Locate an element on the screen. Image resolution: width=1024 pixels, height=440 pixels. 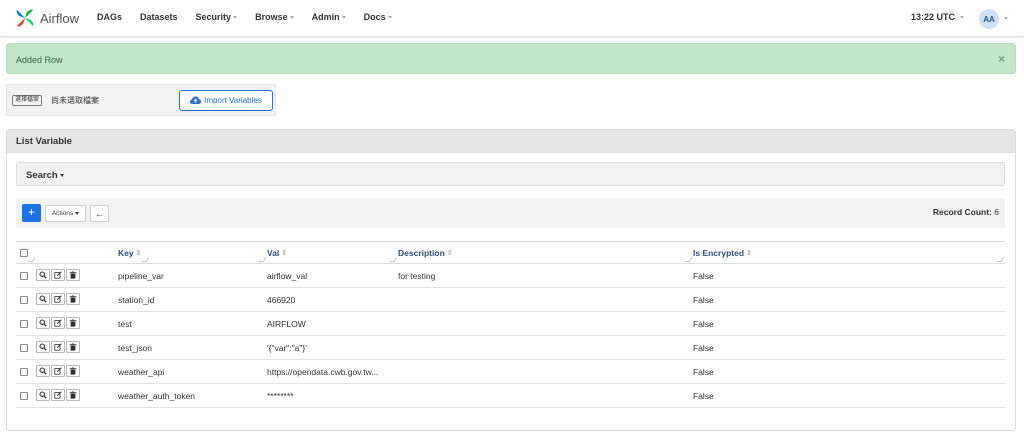
record-count-value: 6 is located at coordinates (996, 212).